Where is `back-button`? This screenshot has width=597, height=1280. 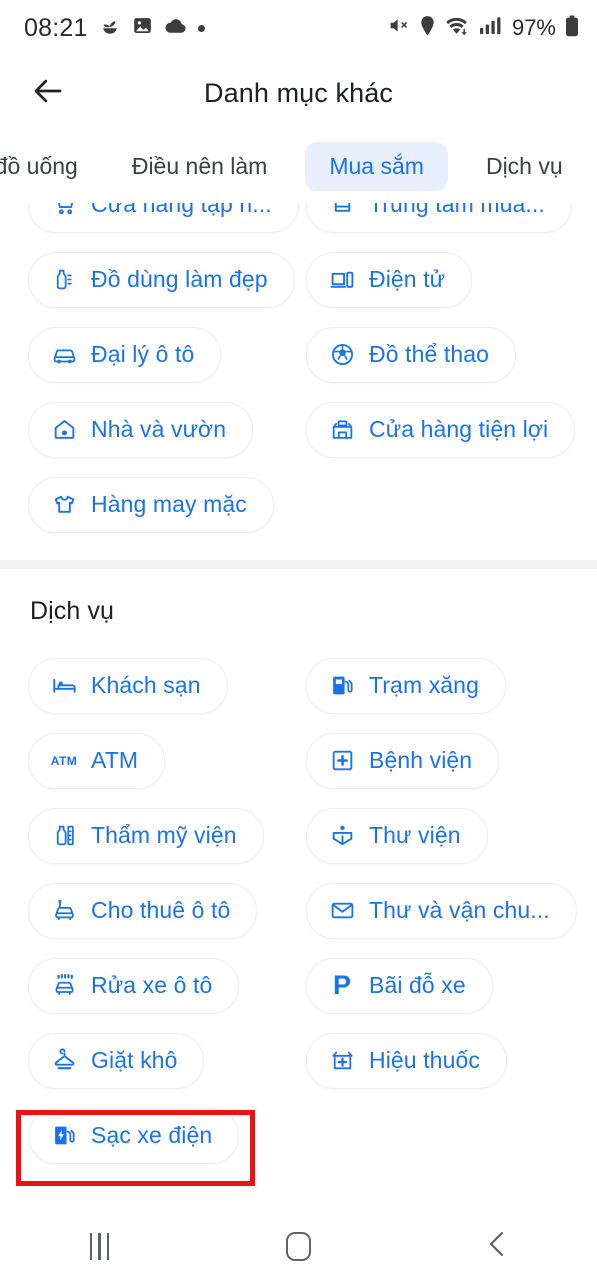 back-button is located at coordinates (48, 94).